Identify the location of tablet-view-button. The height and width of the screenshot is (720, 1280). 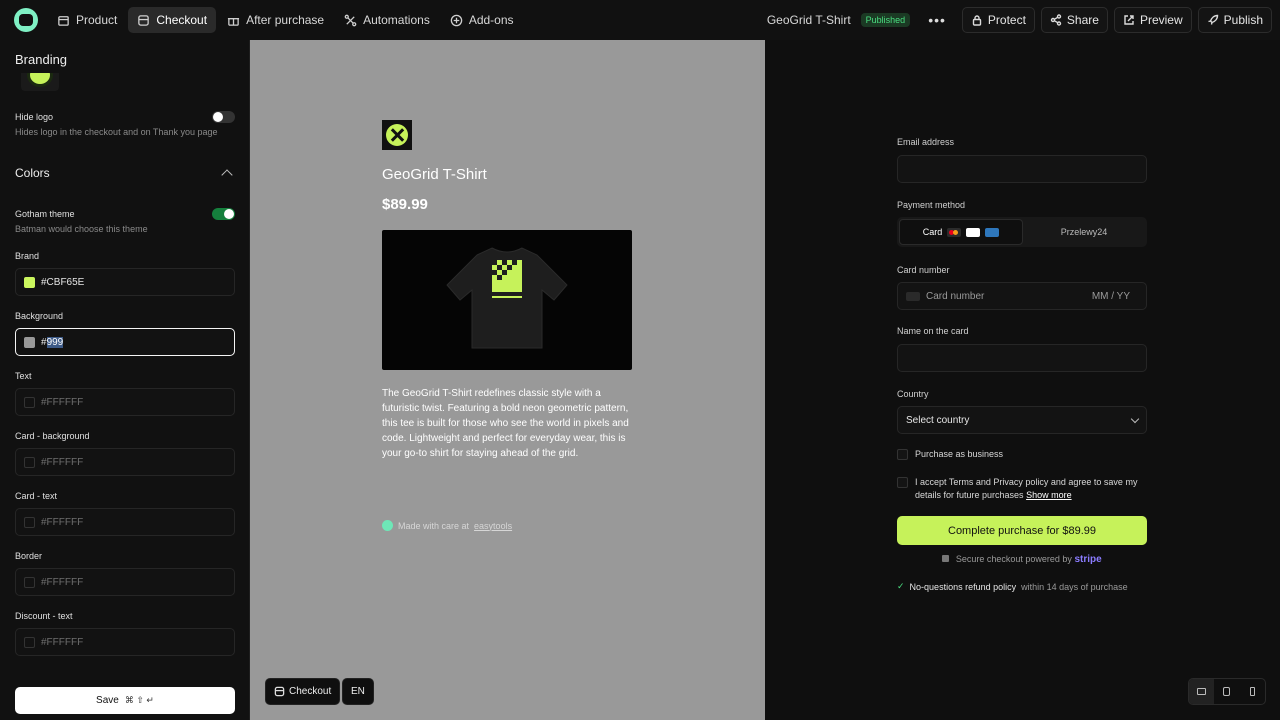
(1226, 691).